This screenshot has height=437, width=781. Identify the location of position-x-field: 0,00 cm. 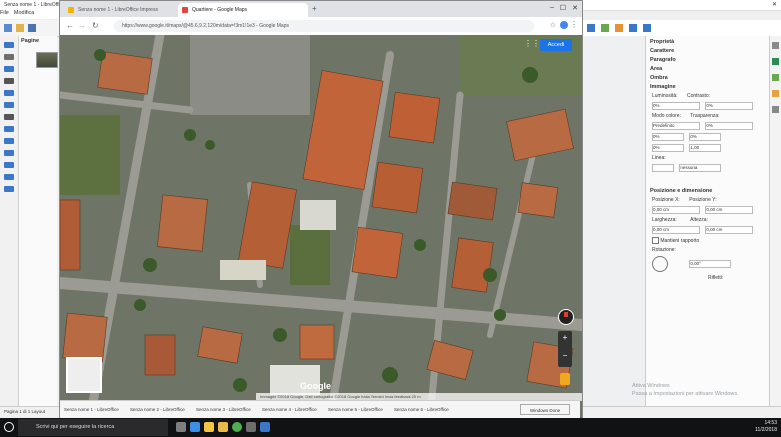
(676, 210).